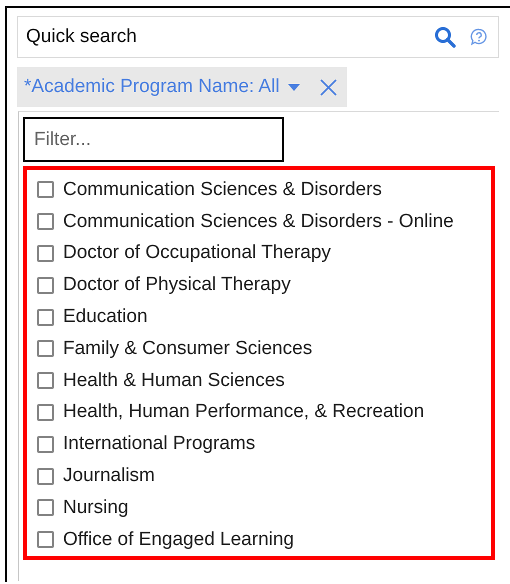 Image resolution: width=510 pixels, height=584 pixels. I want to click on option-label: Communication Sciences & Disorders, so click(222, 189).